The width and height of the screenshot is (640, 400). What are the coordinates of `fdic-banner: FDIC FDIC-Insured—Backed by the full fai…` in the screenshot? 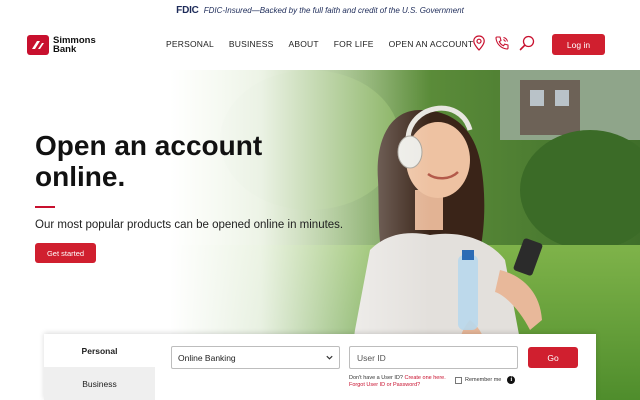 It's located at (320, 10).